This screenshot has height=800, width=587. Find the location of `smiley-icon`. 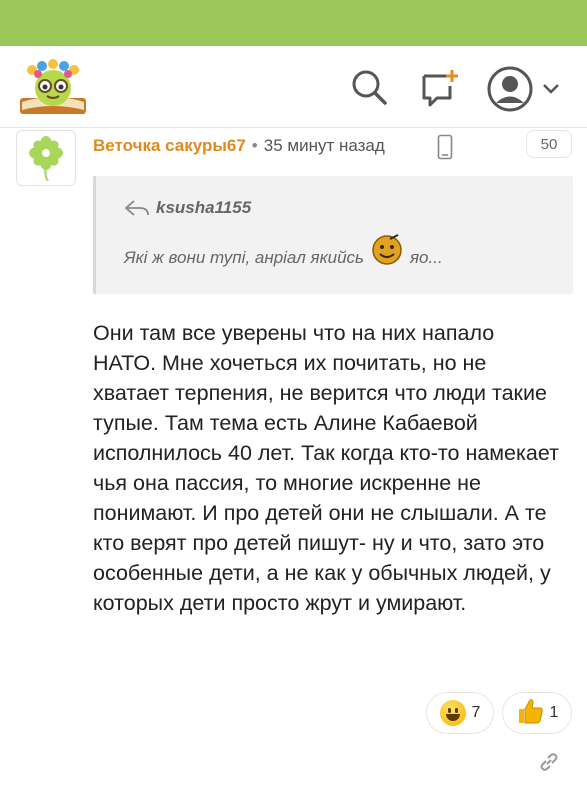

smiley-icon is located at coordinates (387, 250).